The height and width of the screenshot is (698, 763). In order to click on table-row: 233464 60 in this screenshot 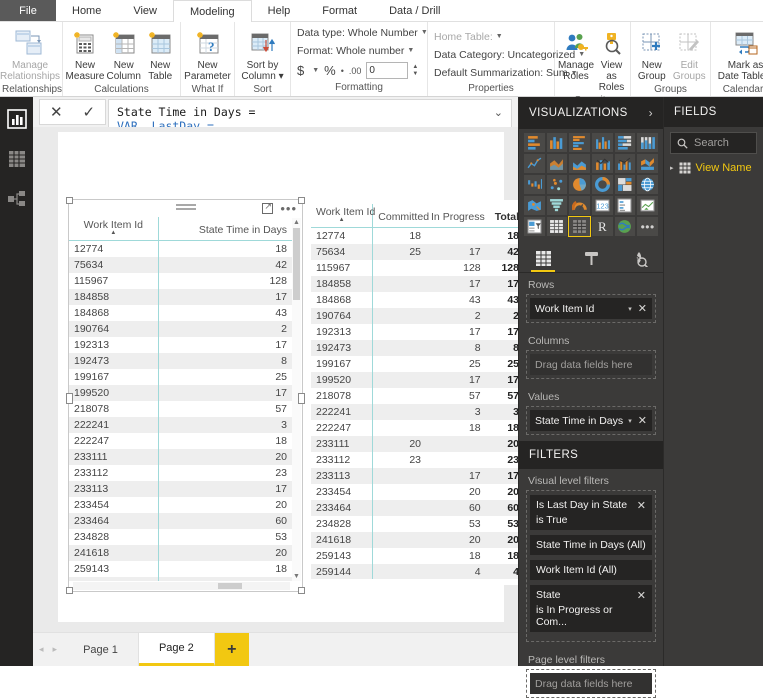, I will do `click(180, 521)`.